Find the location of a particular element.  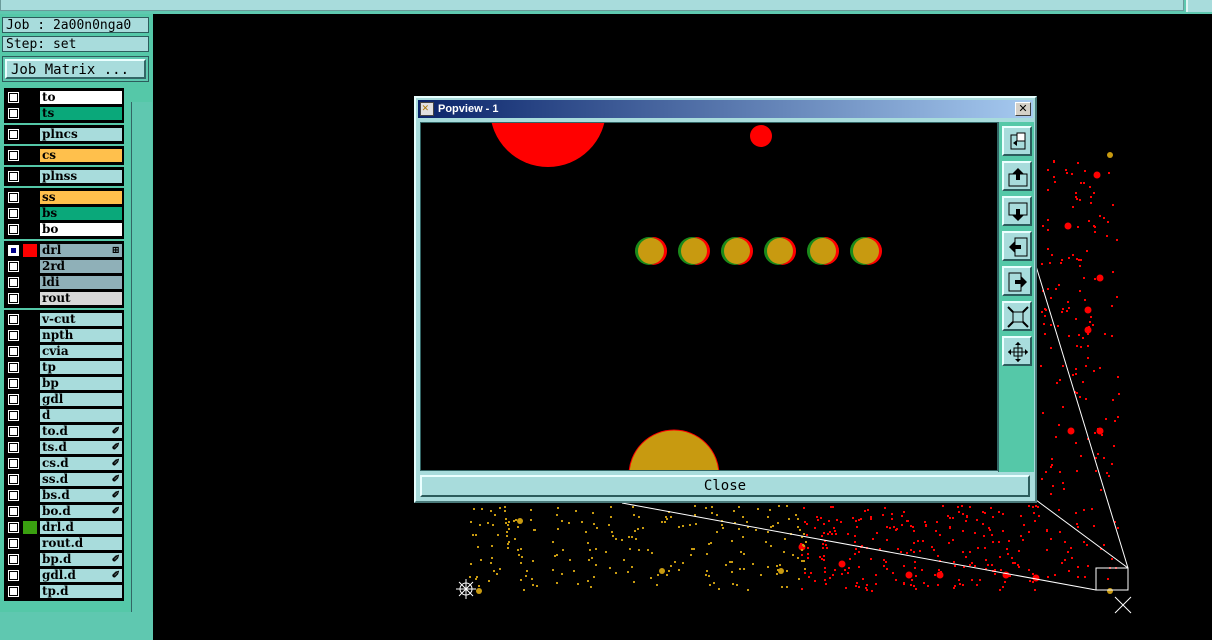

layer-row-drl.d: drl.d is located at coordinates (65, 527).